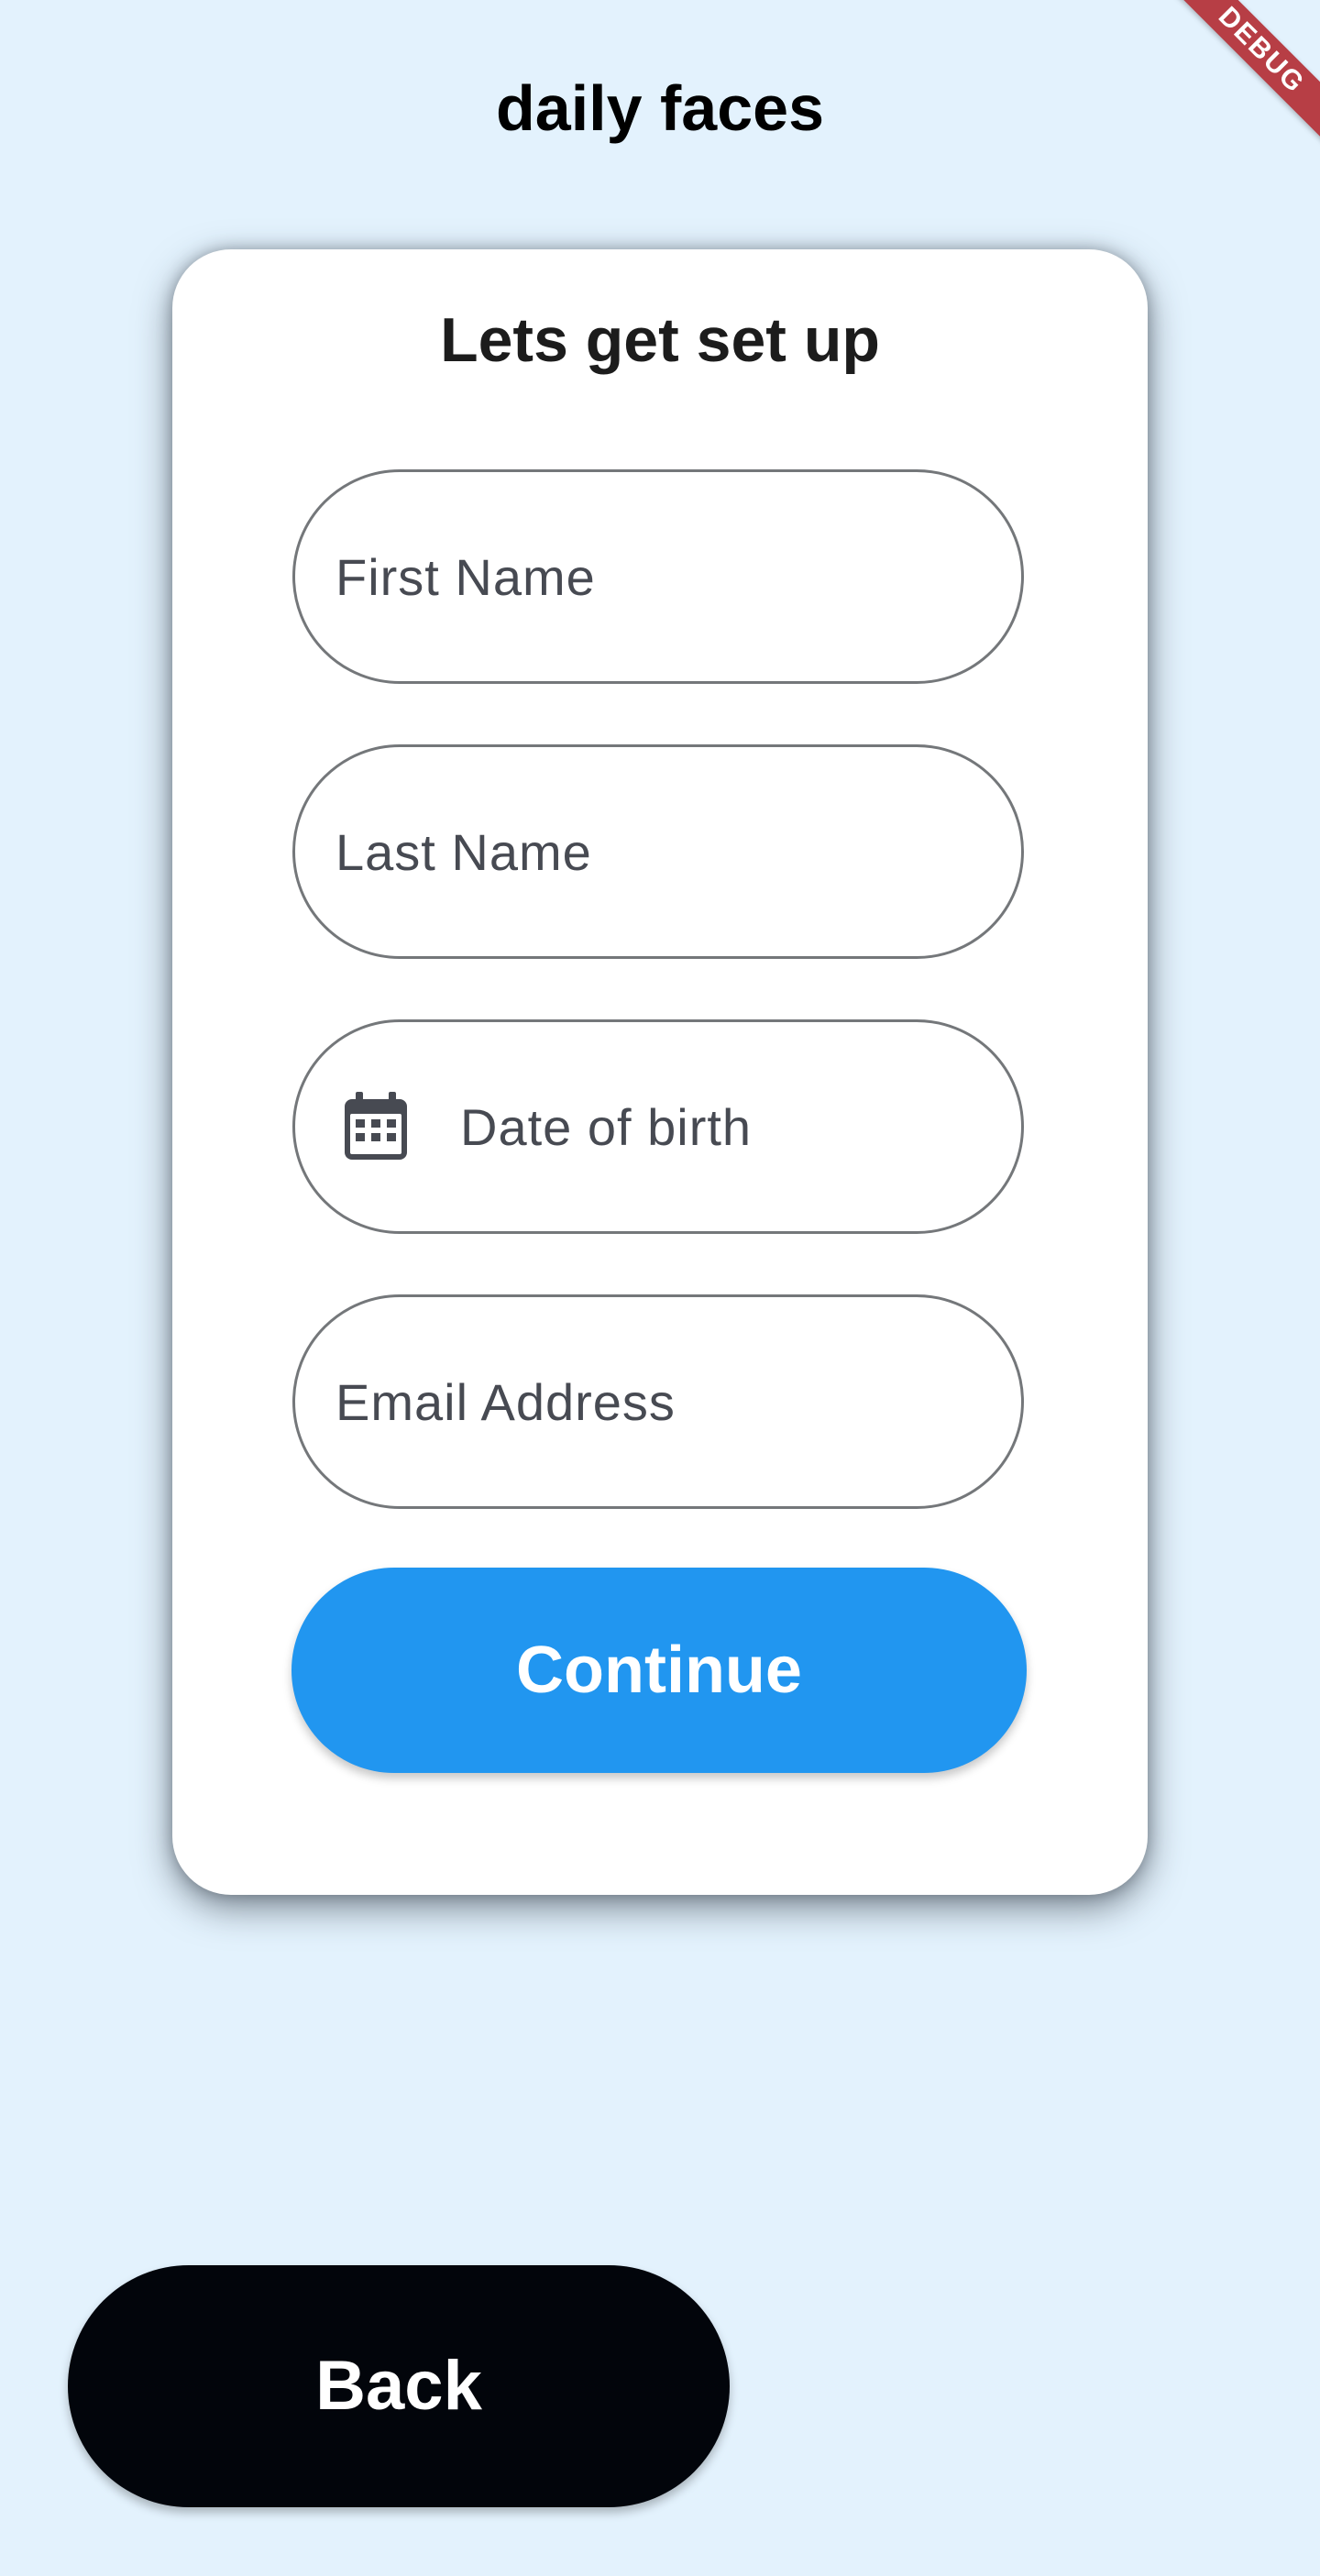  I want to click on continue-button: Continue, so click(659, 1671).